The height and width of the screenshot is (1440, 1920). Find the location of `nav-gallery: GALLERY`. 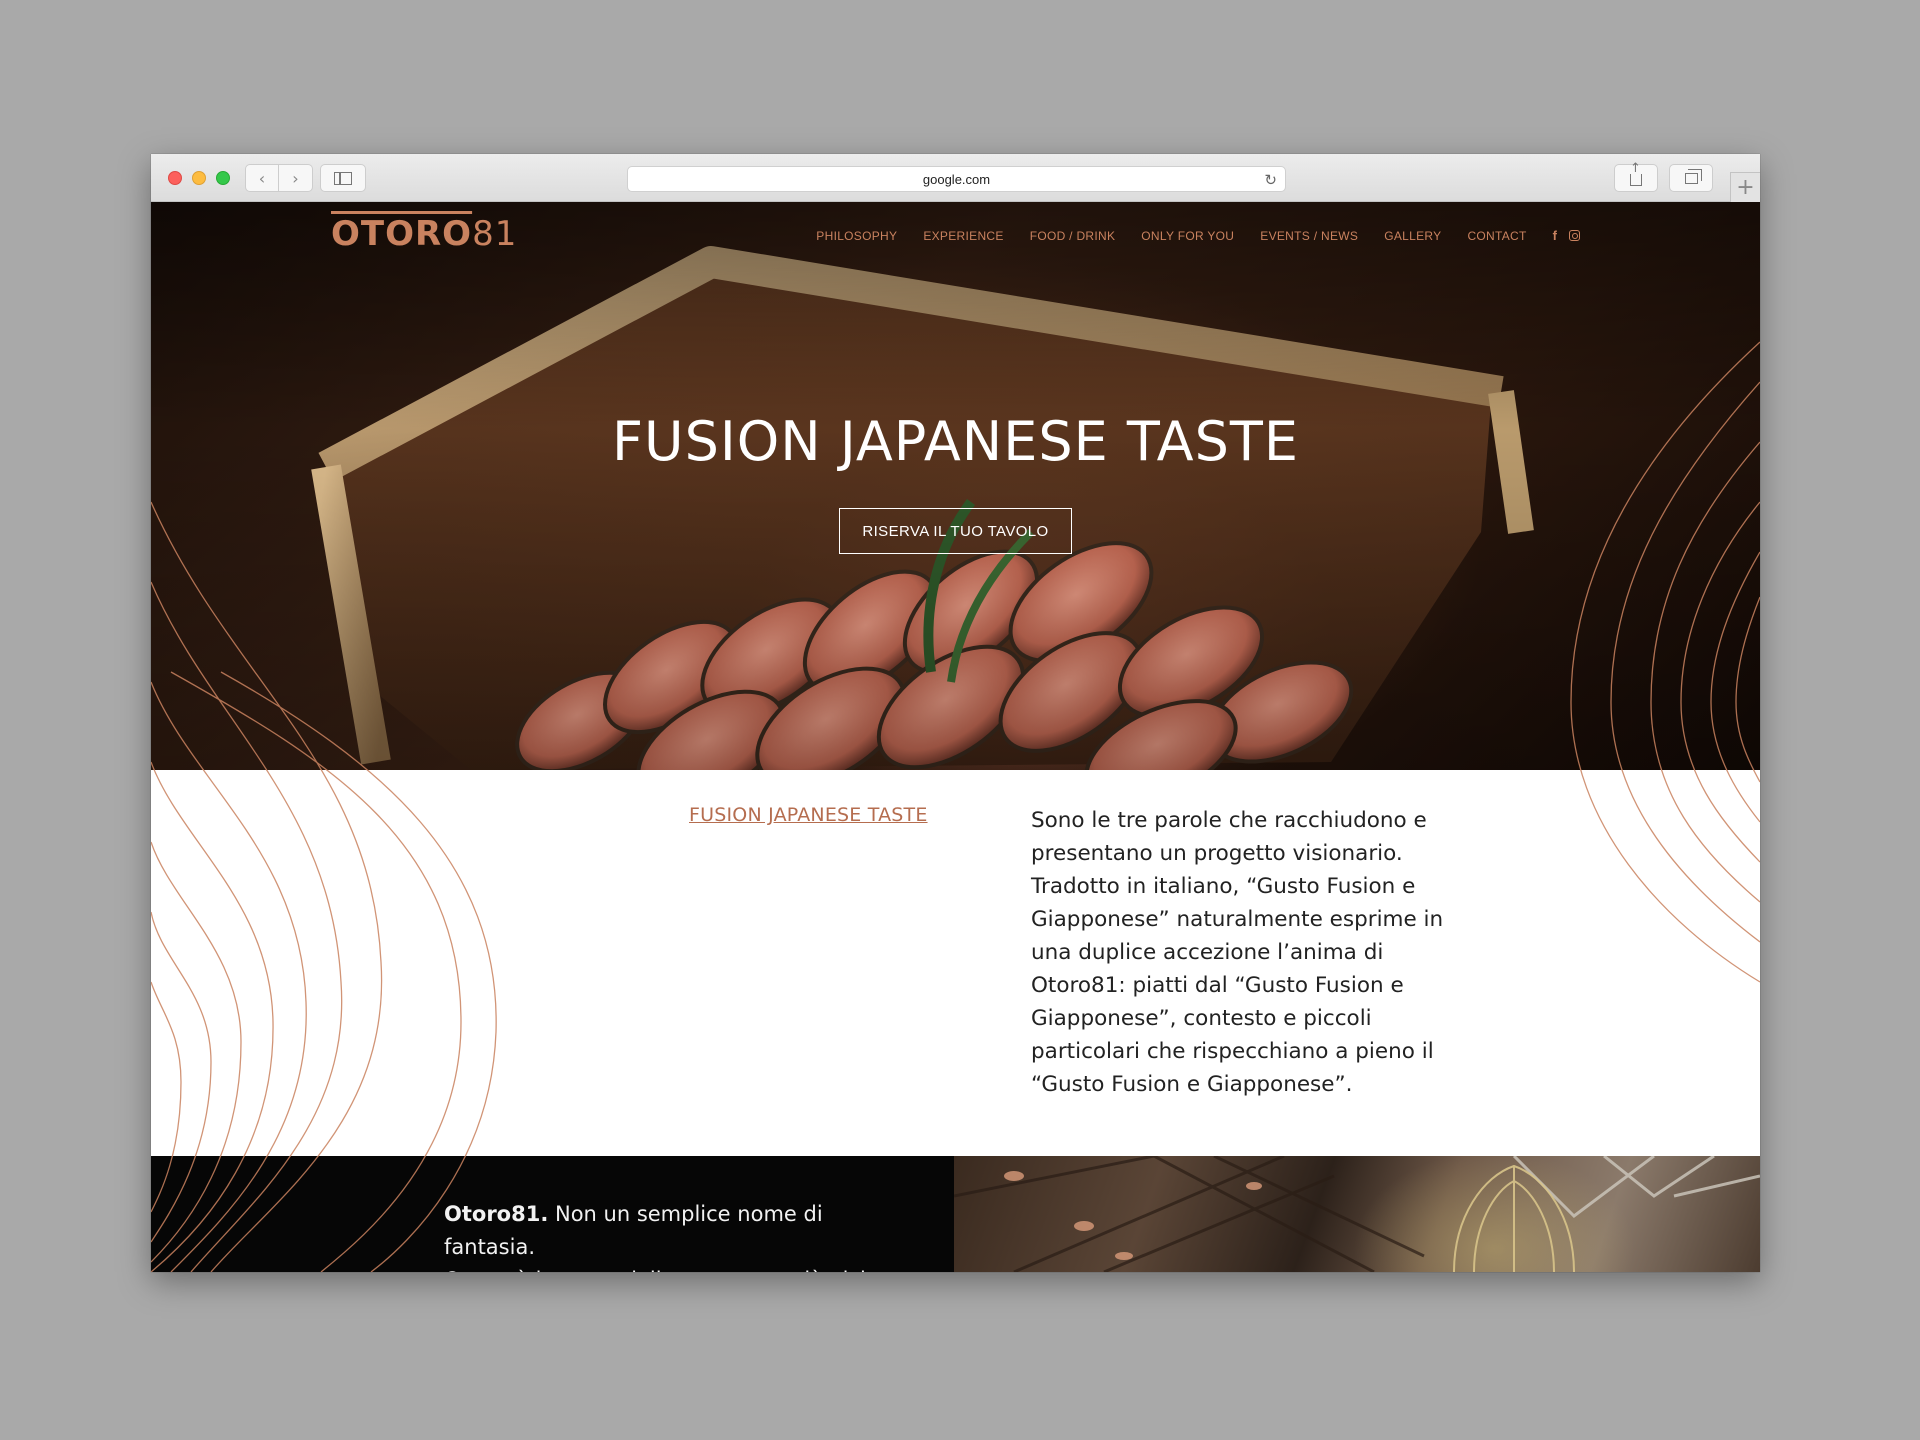

nav-gallery: GALLERY is located at coordinates (1412, 236).